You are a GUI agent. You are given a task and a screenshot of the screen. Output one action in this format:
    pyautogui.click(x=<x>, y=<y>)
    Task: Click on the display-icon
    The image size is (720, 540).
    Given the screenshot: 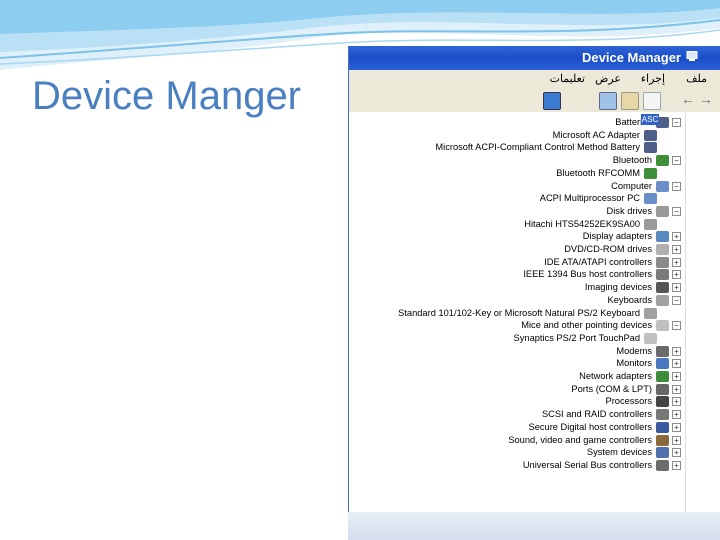 What is the action you would take?
    pyautogui.click(x=662, y=237)
    